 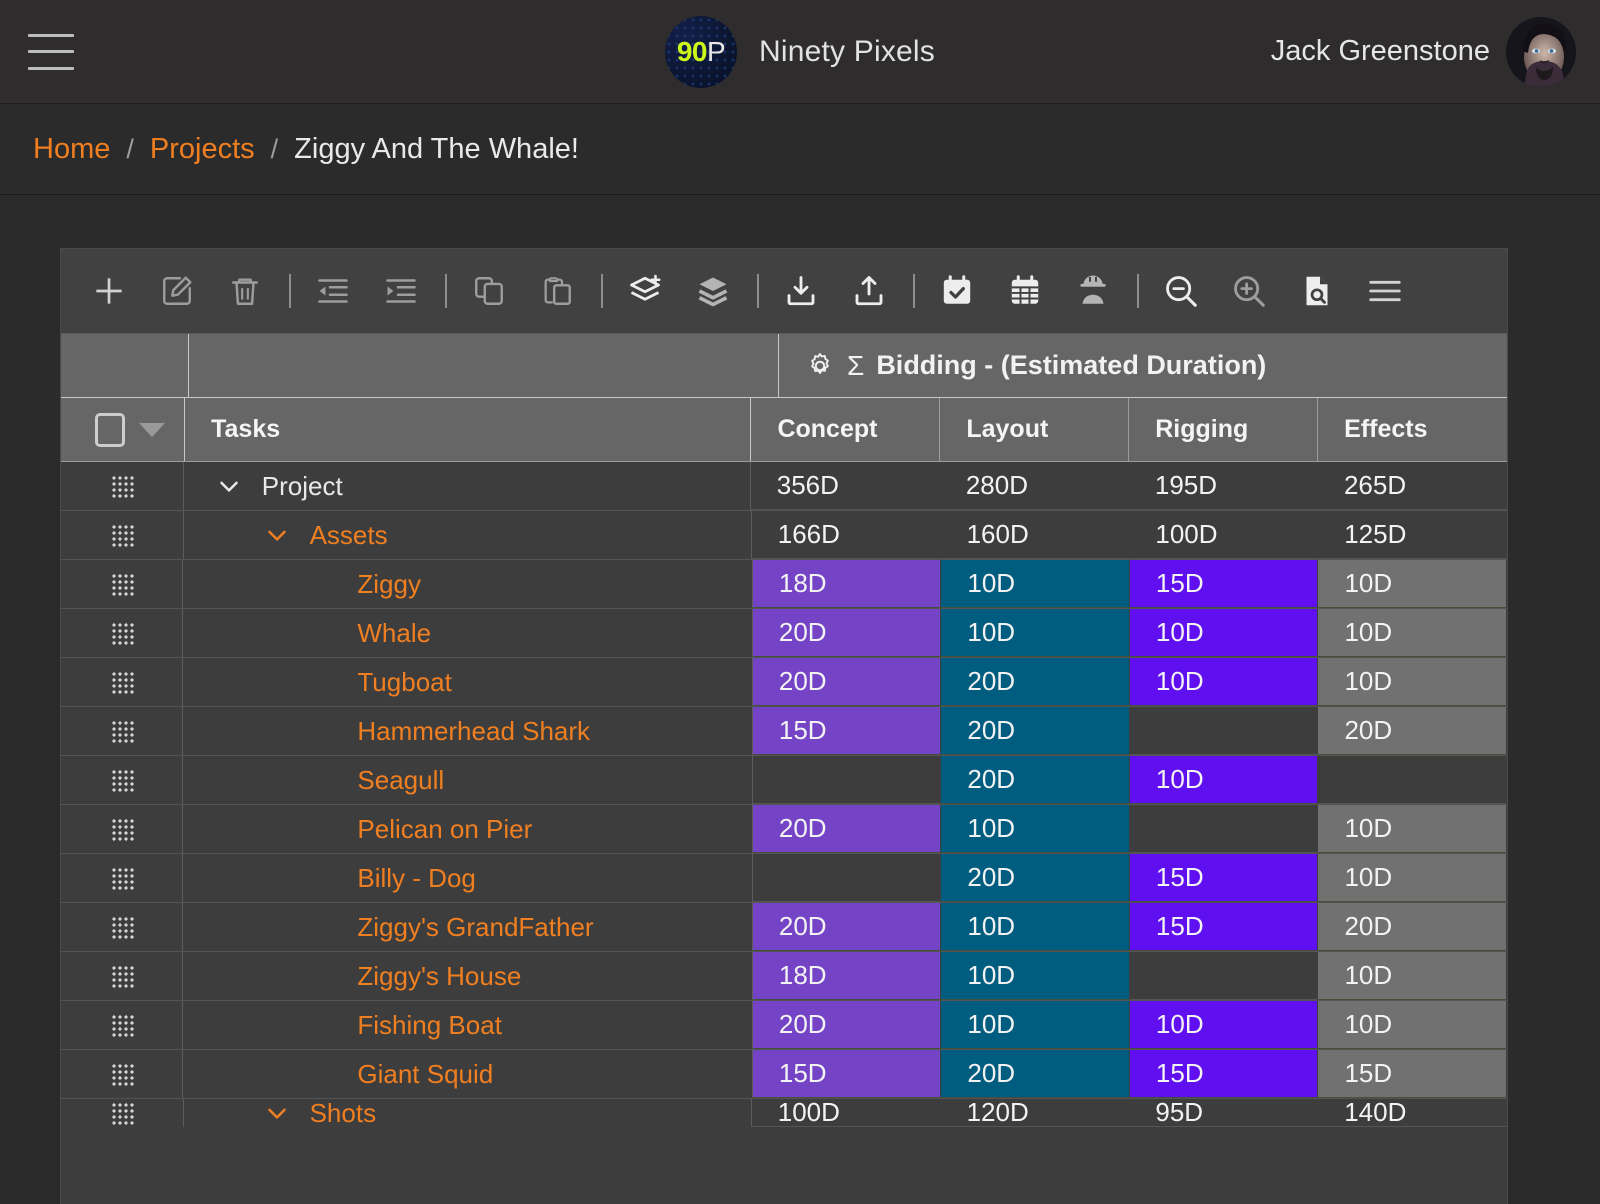 What do you see at coordinates (1224, 535) in the screenshot?
I see `cell-rigging: 100D` at bounding box center [1224, 535].